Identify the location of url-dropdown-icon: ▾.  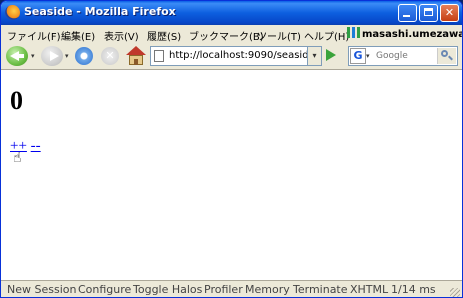
(314, 56).